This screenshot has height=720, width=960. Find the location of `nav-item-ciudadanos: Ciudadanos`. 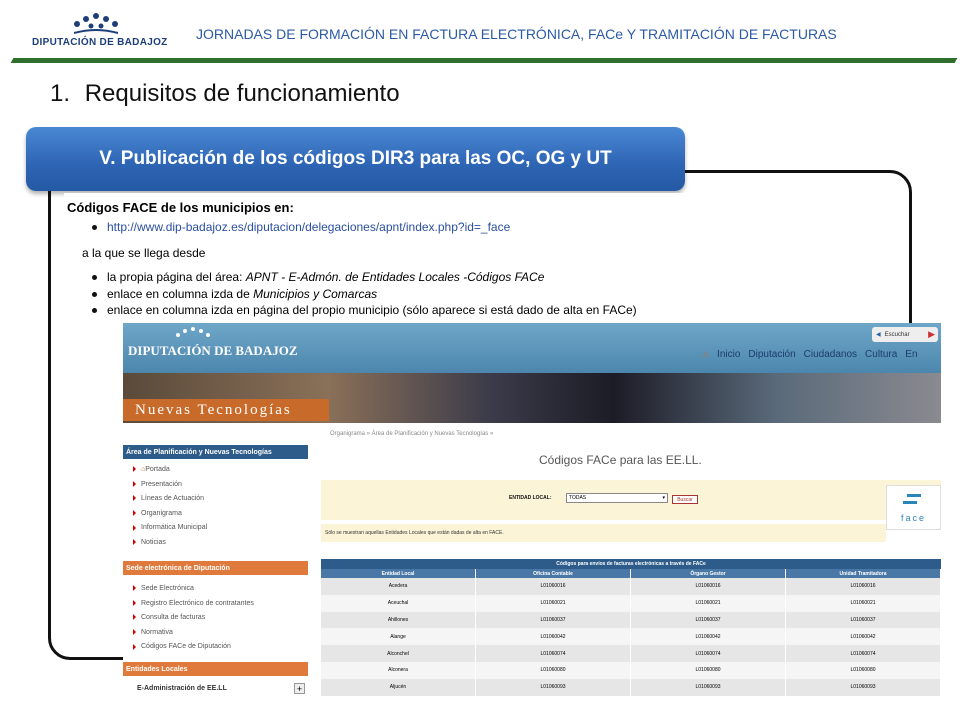

nav-item-ciudadanos: Ciudadanos is located at coordinates (830, 354).